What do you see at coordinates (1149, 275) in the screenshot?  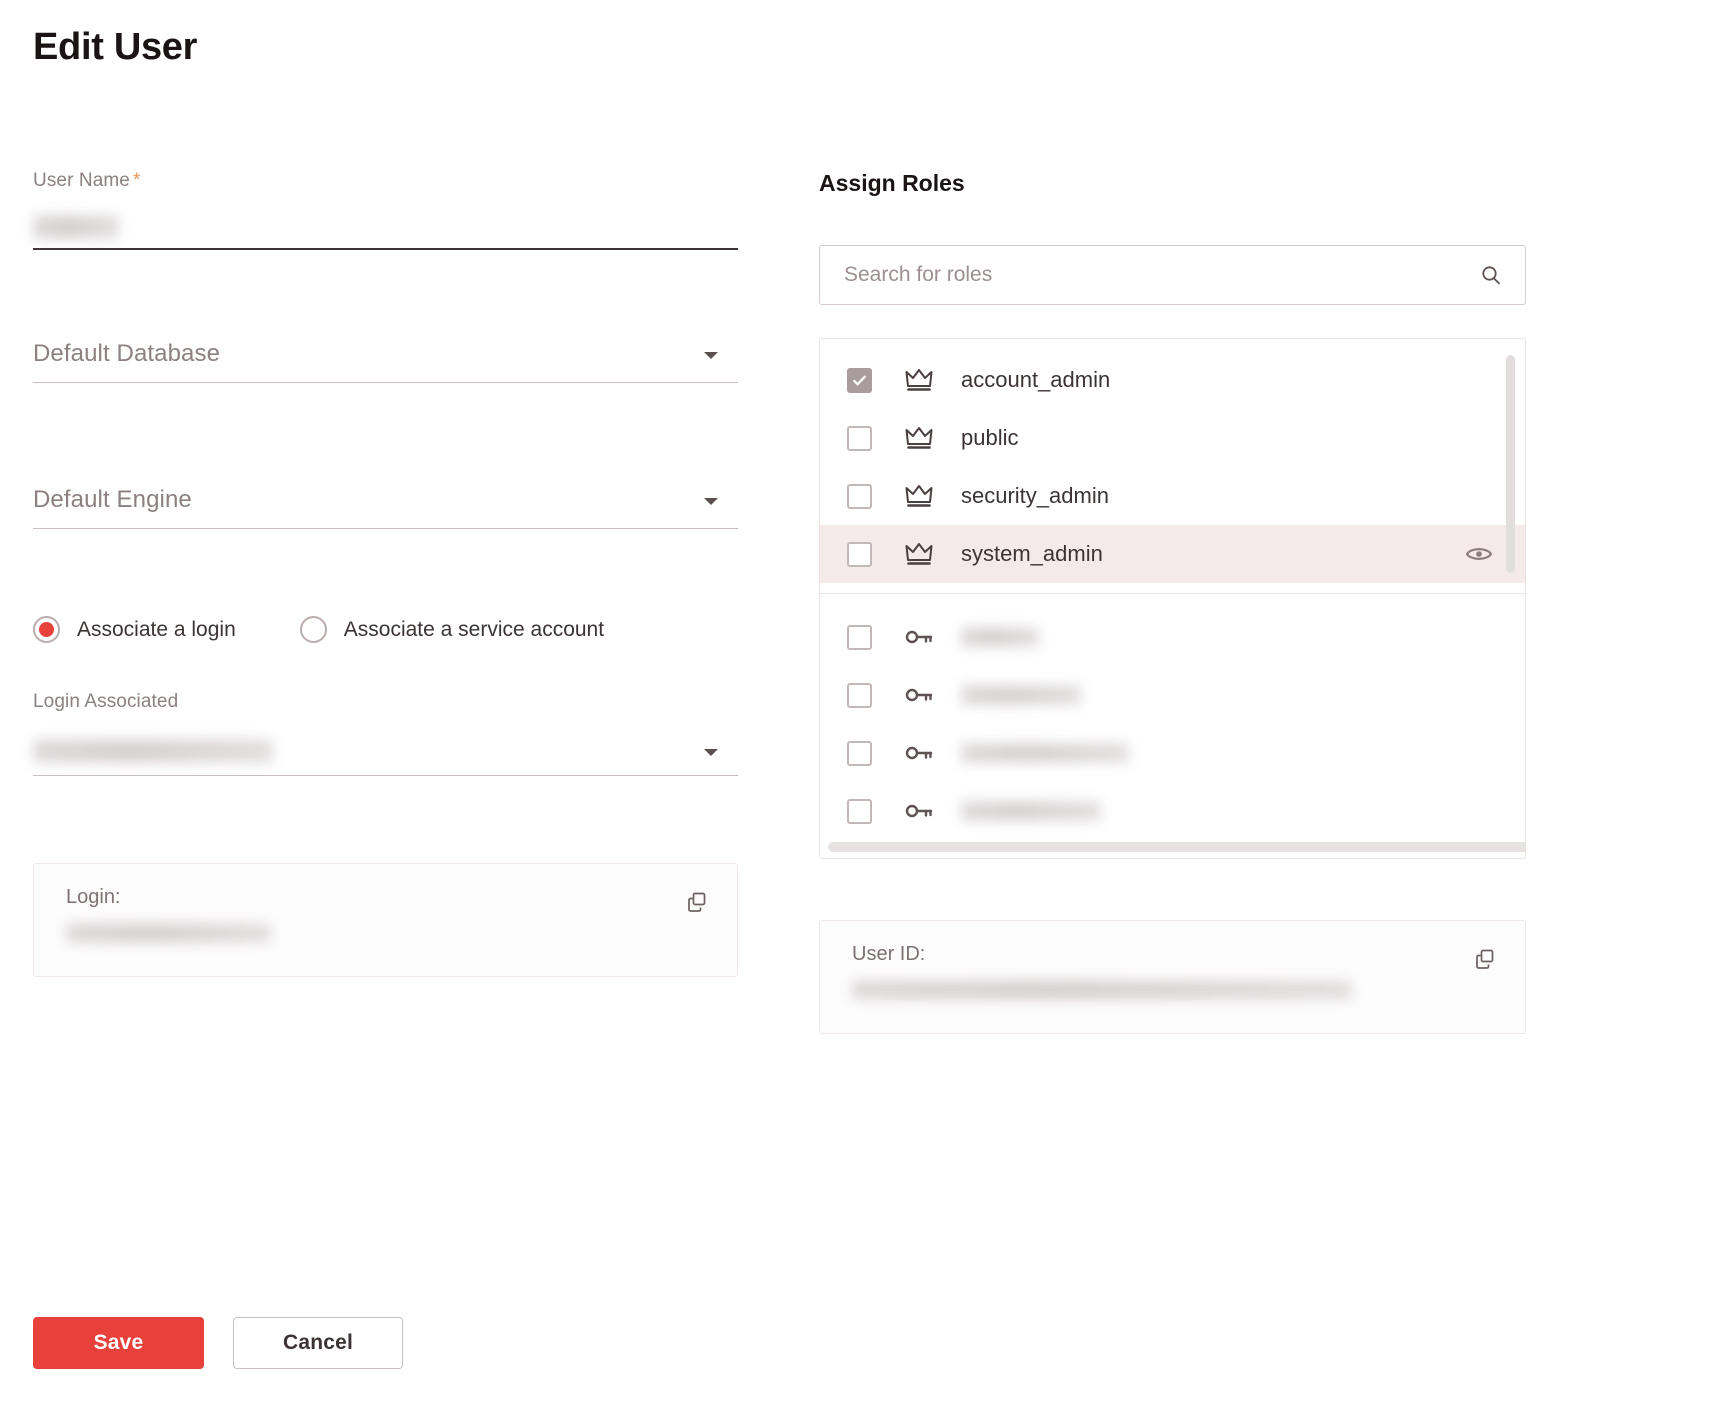 I see `search-input: Search for roles` at bounding box center [1149, 275].